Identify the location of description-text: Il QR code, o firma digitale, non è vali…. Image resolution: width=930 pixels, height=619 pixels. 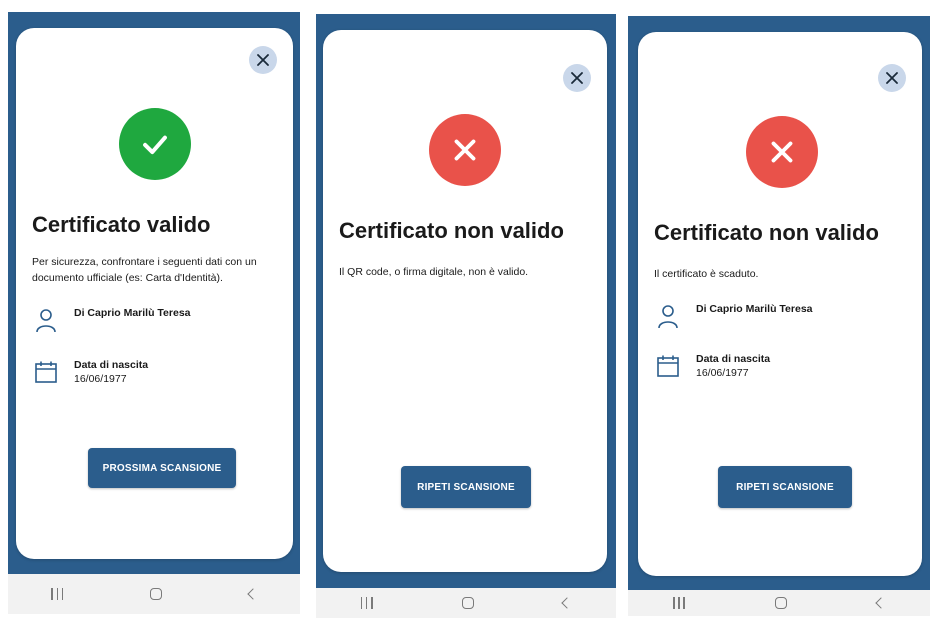
(434, 272).